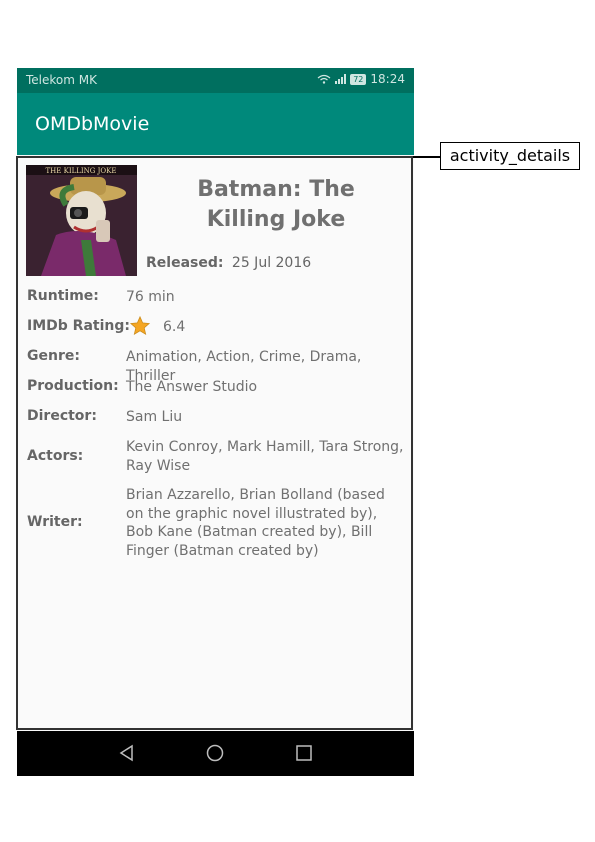 The image size is (595, 842). What do you see at coordinates (271, 263) in the screenshot?
I see `released-date: 25 Jul 2016` at bounding box center [271, 263].